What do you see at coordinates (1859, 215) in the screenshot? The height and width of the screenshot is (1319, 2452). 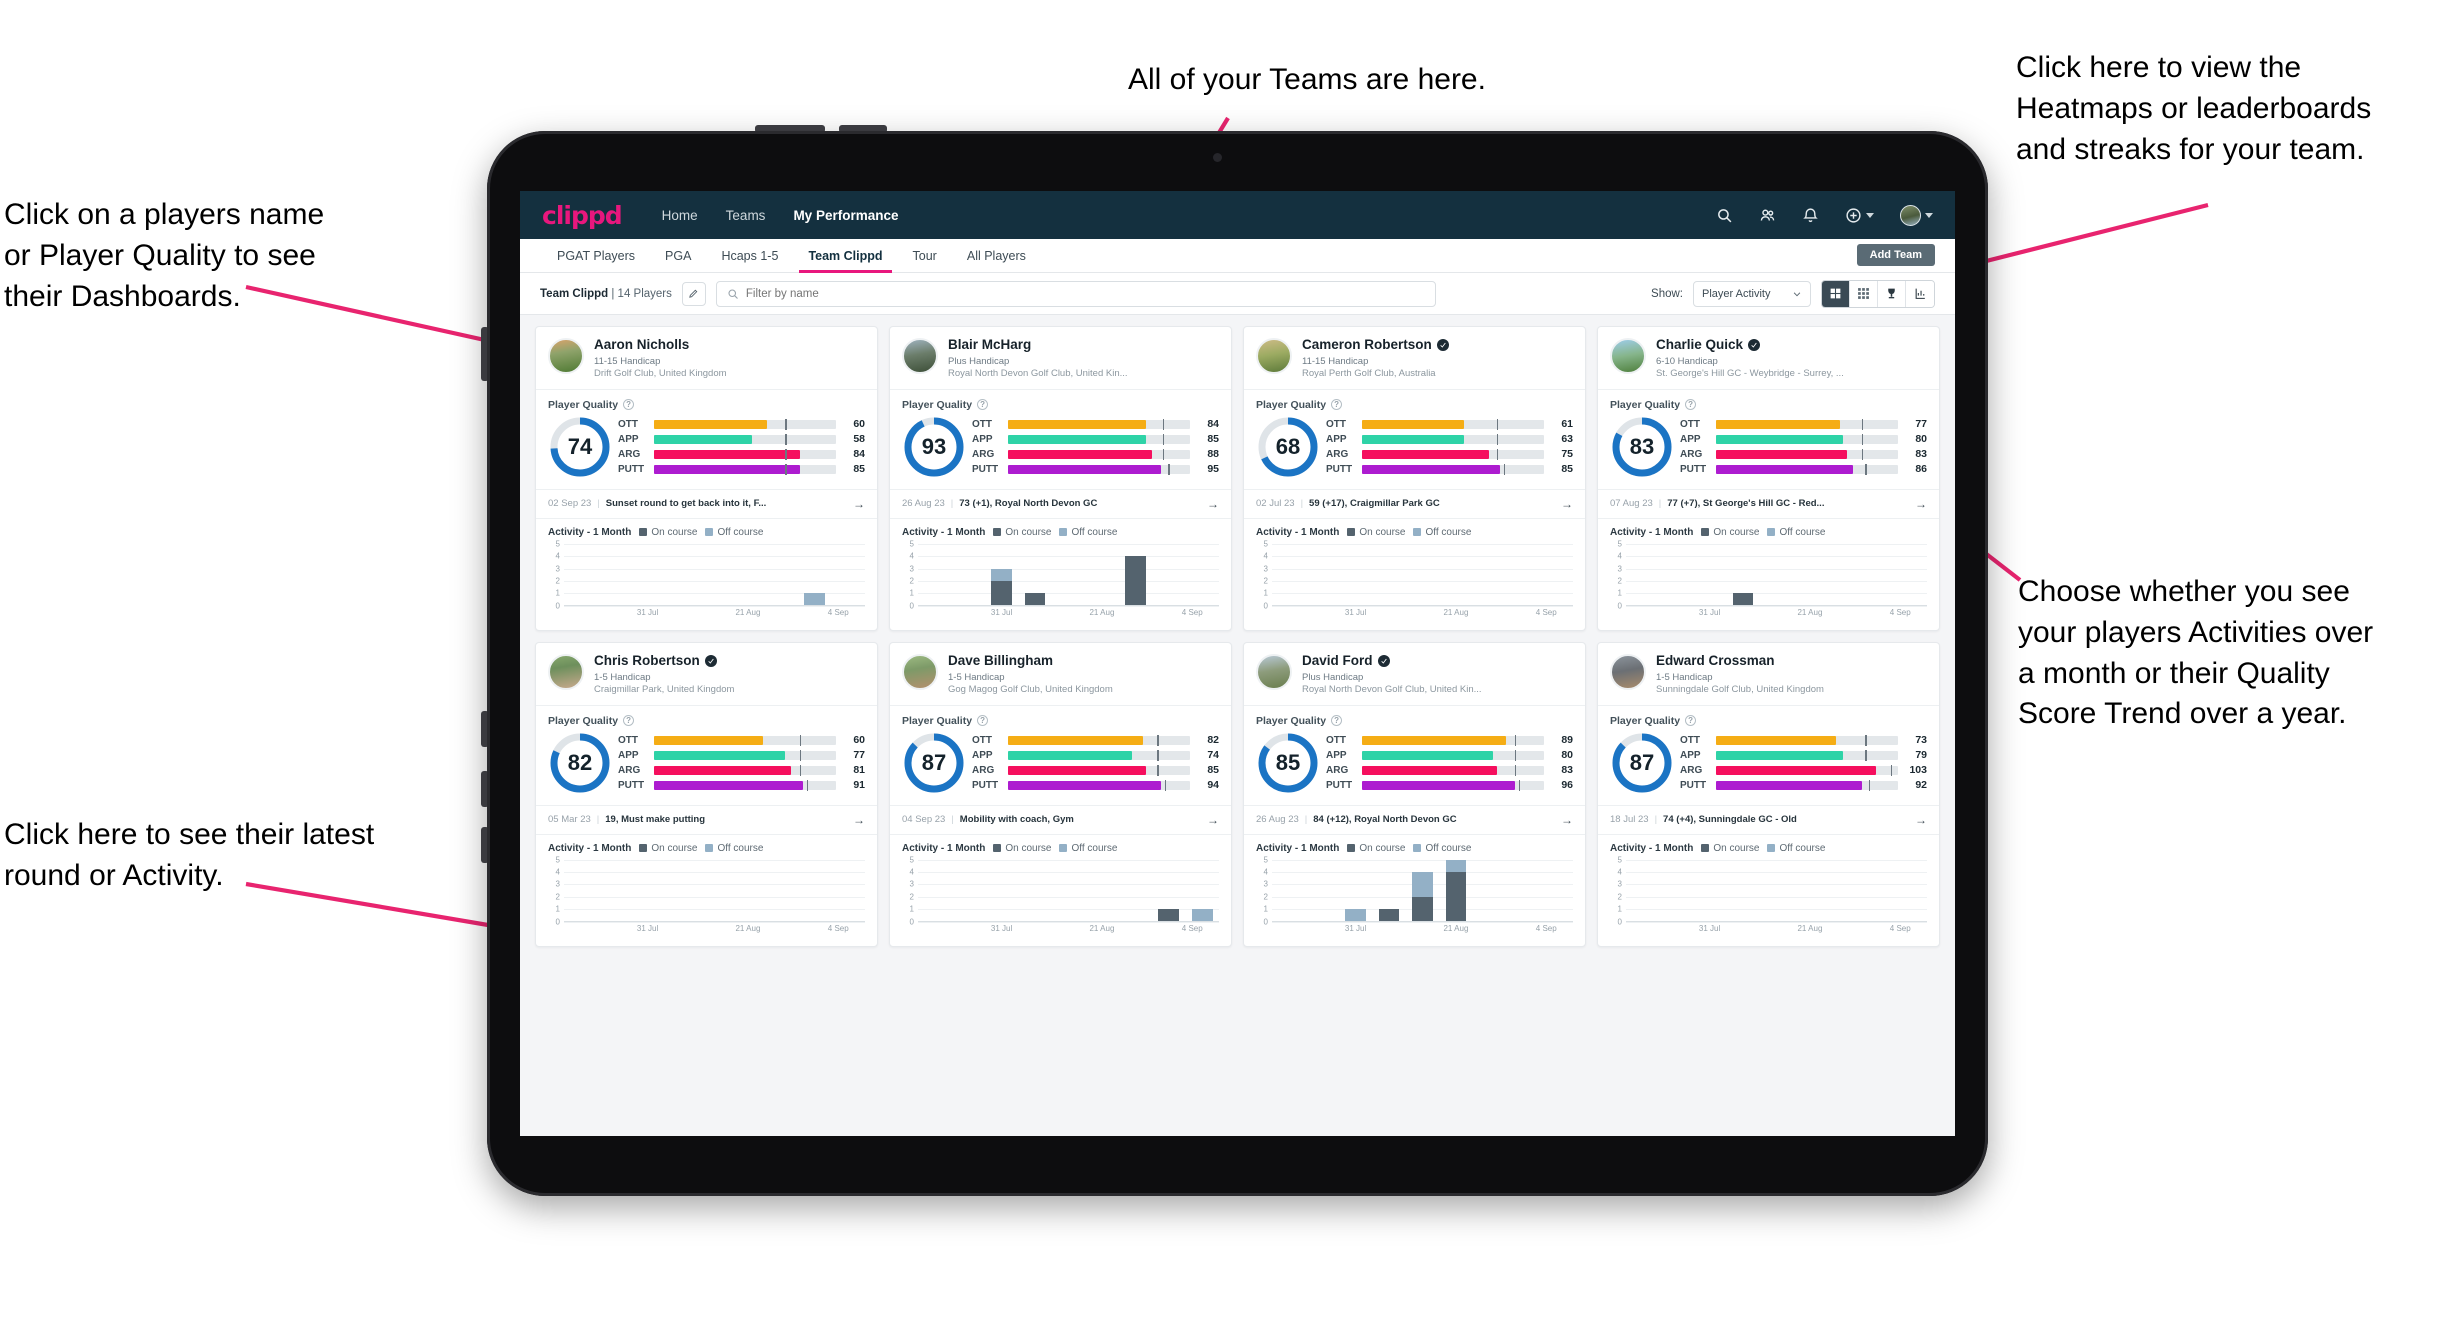 I see `plus-circle-icon` at bounding box center [1859, 215].